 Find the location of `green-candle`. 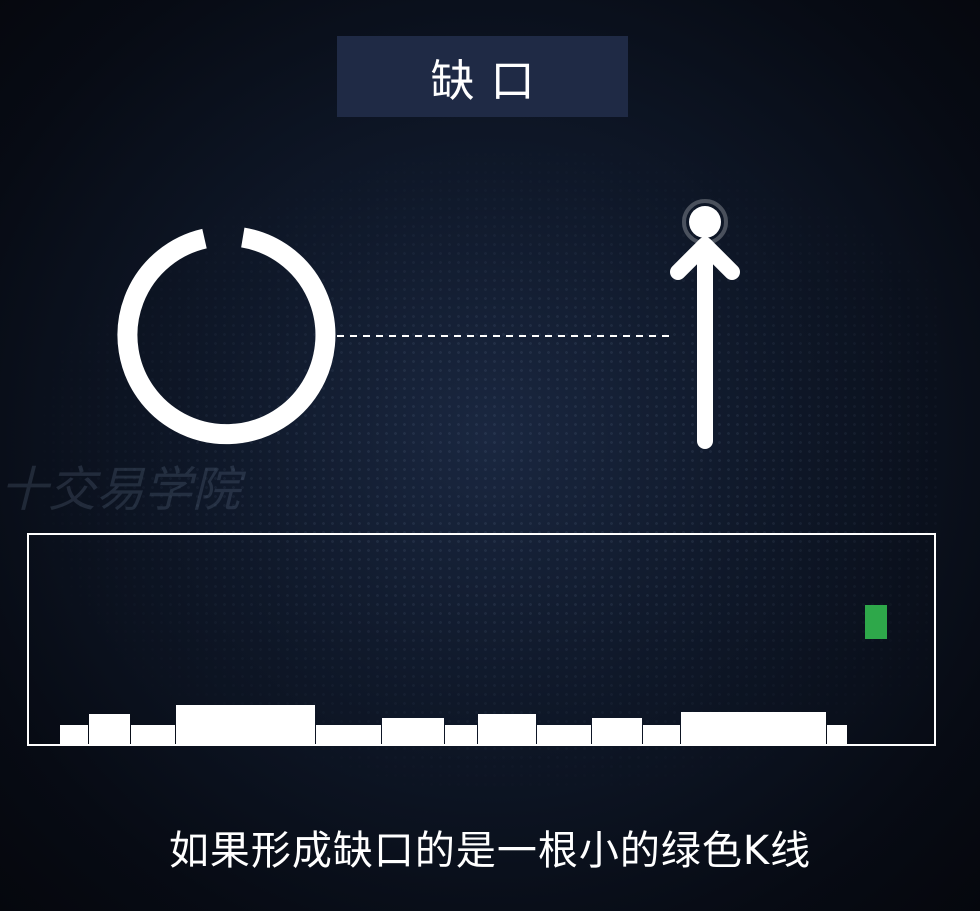

green-candle is located at coordinates (876, 622).